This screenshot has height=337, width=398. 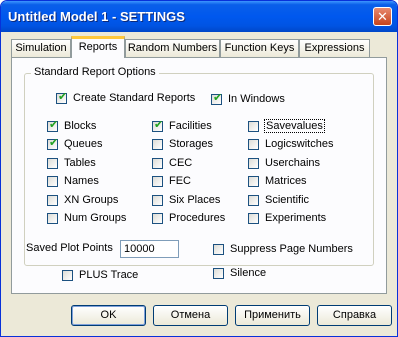 I want to click on num-groups-checkbox: Num Groups, so click(x=86, y=218).